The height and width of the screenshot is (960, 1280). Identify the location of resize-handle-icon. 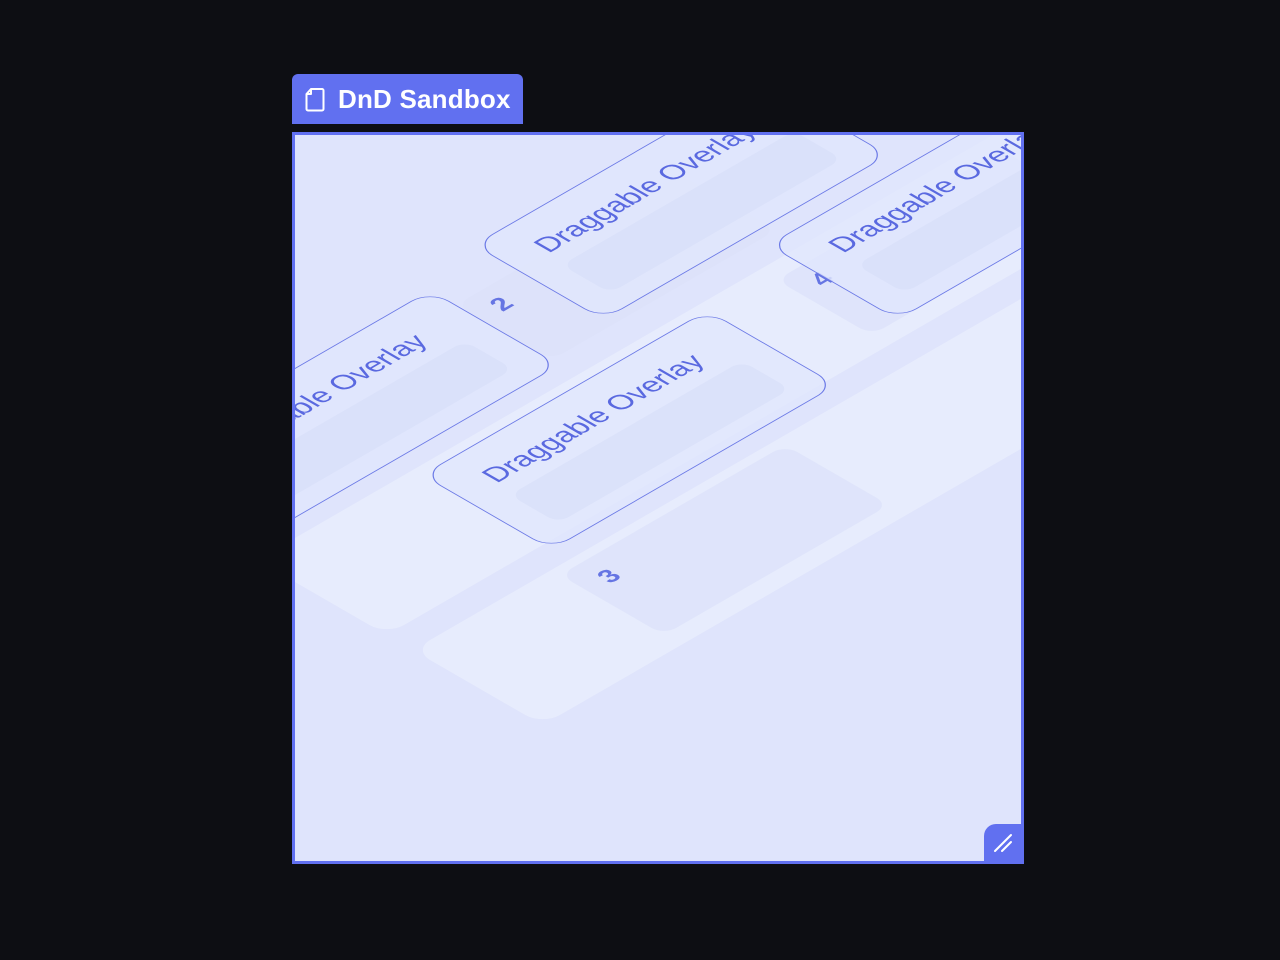
(1002, 842).